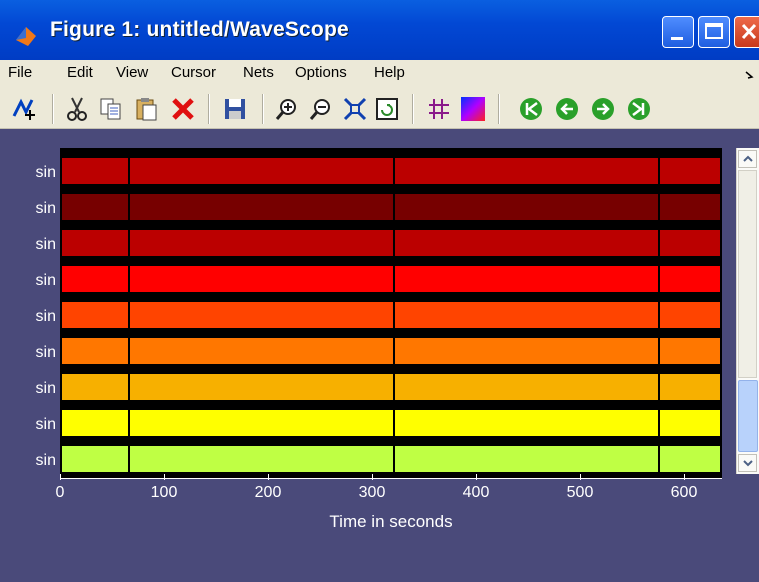 This screenshot has width=759, height=582. What do you see at coordinates (749, 31) in the screenshot?
I see `close-icon` at bounding box center [749, 31].